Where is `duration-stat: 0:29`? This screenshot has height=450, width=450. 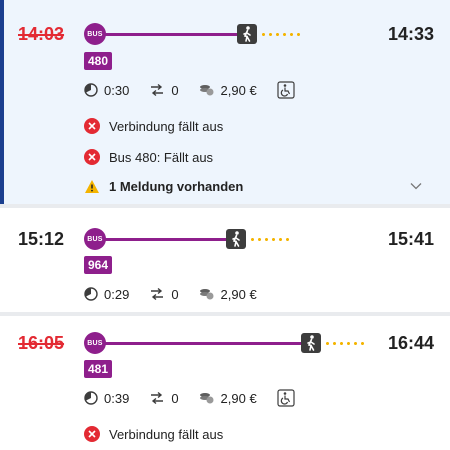 duration-stat: 0:29 is located at coordinates (106, 294).